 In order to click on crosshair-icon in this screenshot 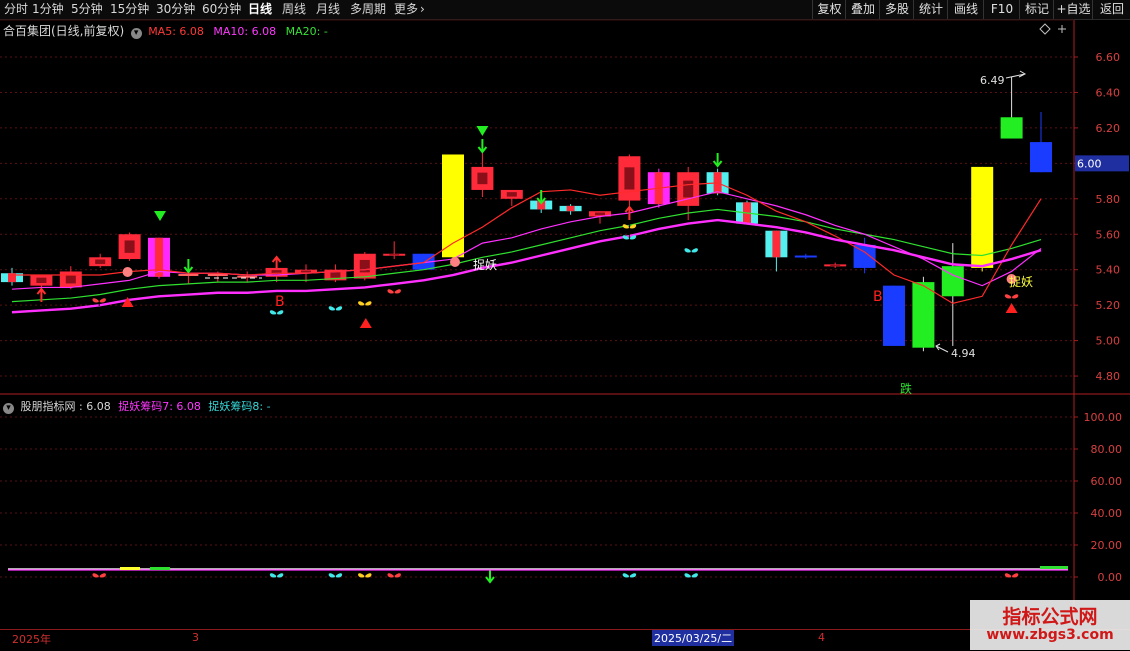, I will do `click(1062, 29)`.